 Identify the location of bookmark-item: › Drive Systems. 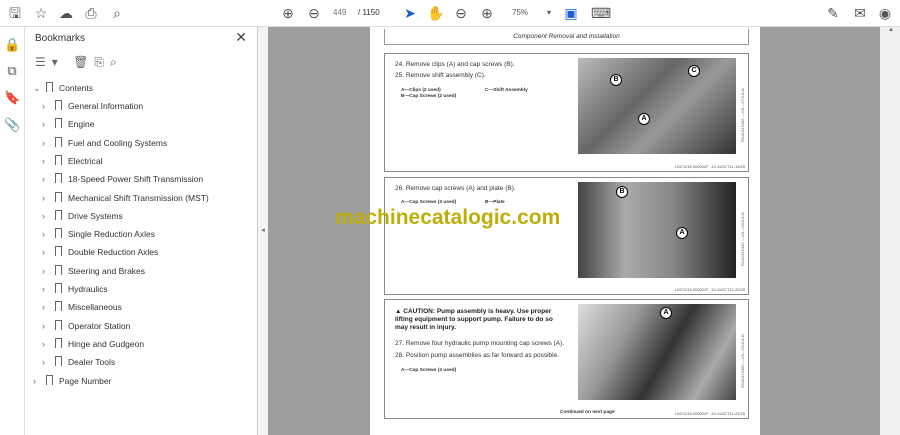
(82, 216).